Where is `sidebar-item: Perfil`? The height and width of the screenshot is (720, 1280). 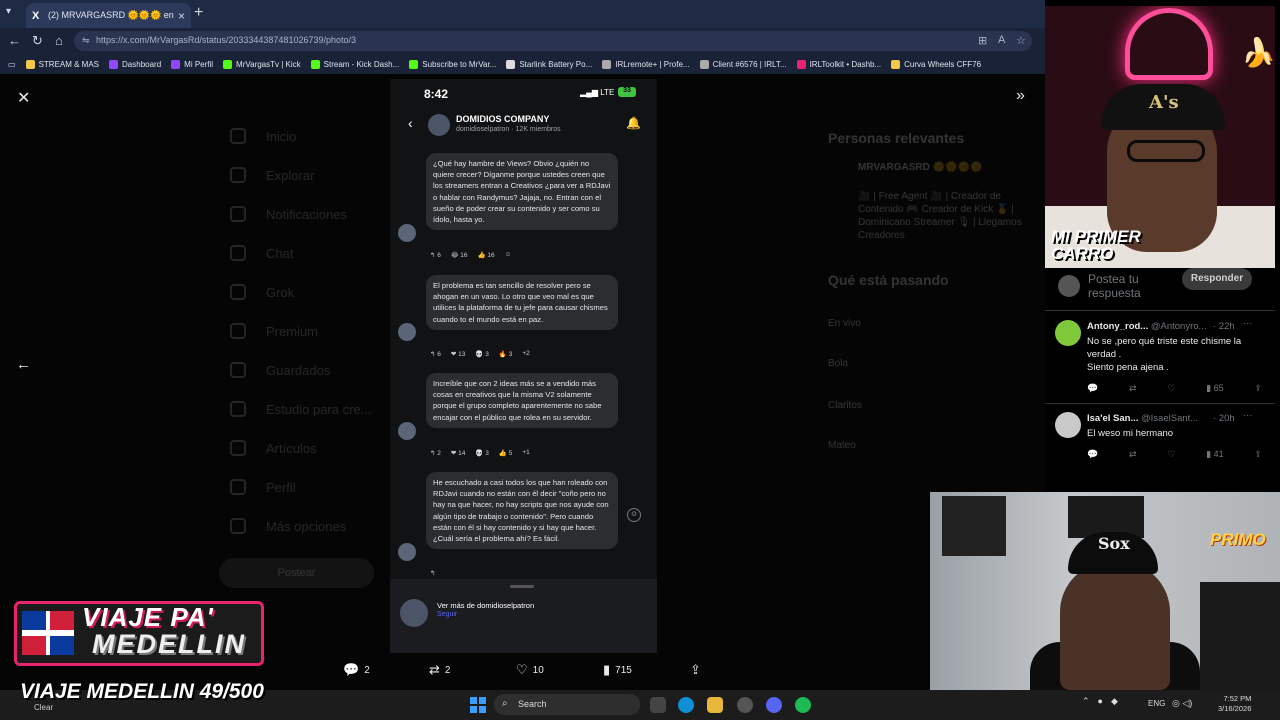
sidebar-item: Perfil is located at coordinates (263, 487).